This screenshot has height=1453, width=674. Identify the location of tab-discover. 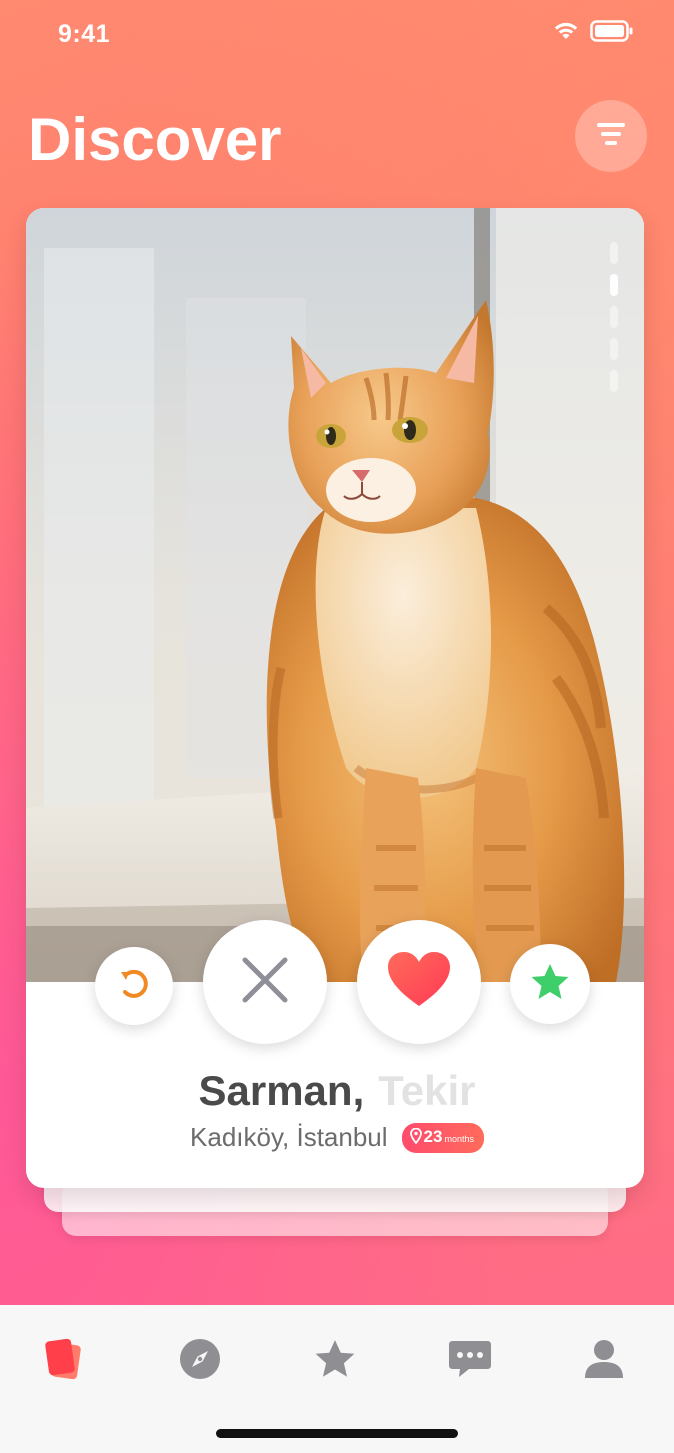
(63, 1361).